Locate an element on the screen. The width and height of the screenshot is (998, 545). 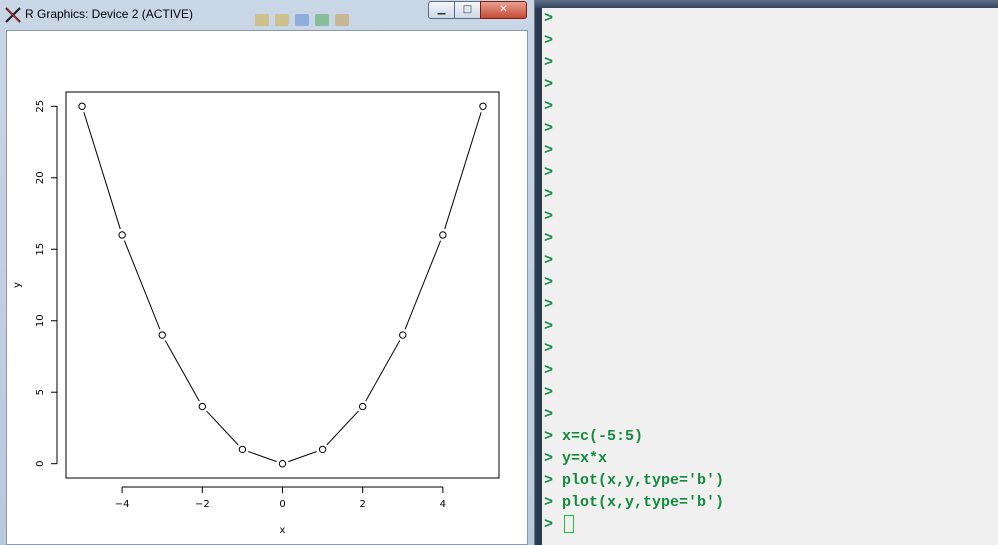
y-axis-label: y is located at coordinates (17, 285).